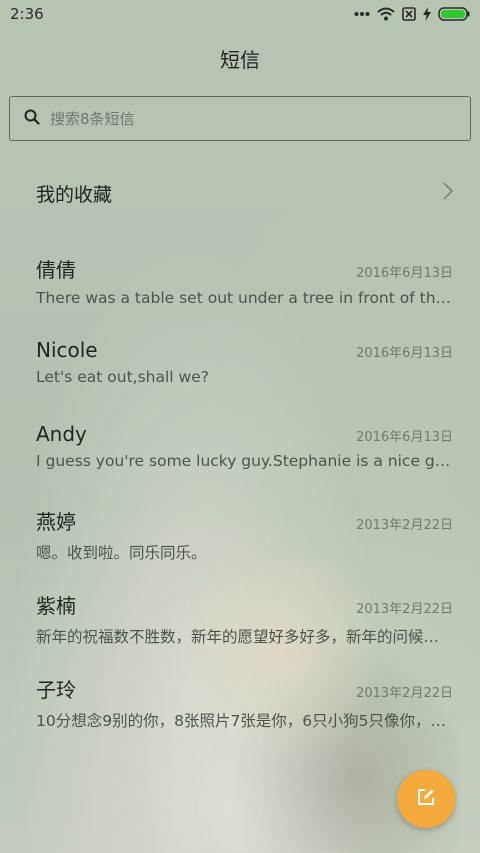 This screenshot has width=480, height=853. Describe the element at coordinates (240, 60) in the screenshot. I see `page-title: 短信` at that location.